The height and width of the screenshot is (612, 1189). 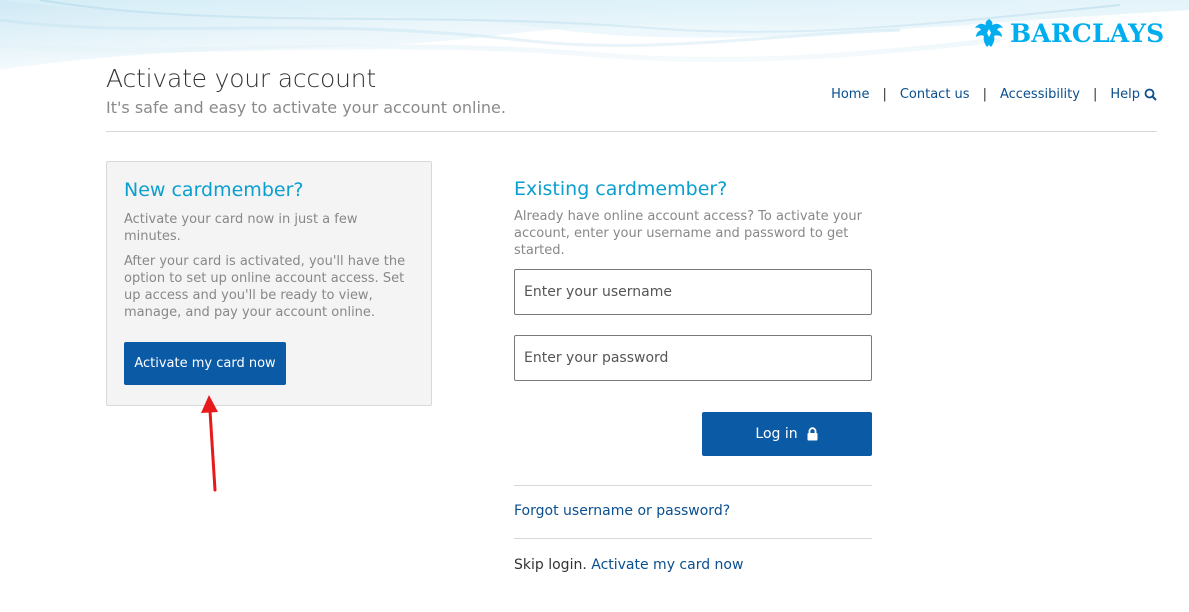 I want to click on nav-contact-us-link: Contact us, so click(x=935, y=94).